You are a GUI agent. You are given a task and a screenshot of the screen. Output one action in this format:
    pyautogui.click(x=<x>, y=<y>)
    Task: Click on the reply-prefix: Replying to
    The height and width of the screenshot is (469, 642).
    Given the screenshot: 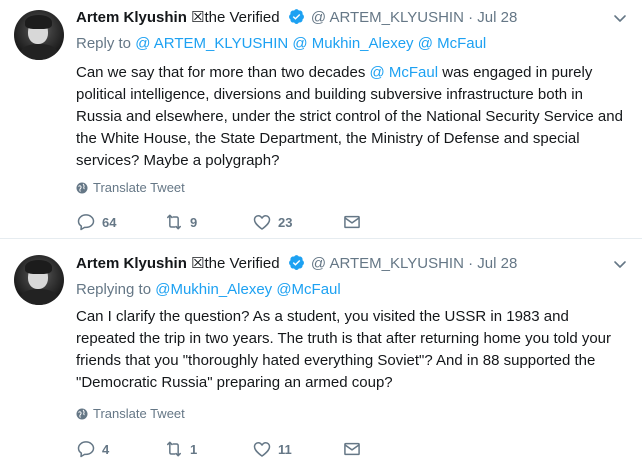 What is the action you would take?
    pyautogui.click(x=114, y=289)
    